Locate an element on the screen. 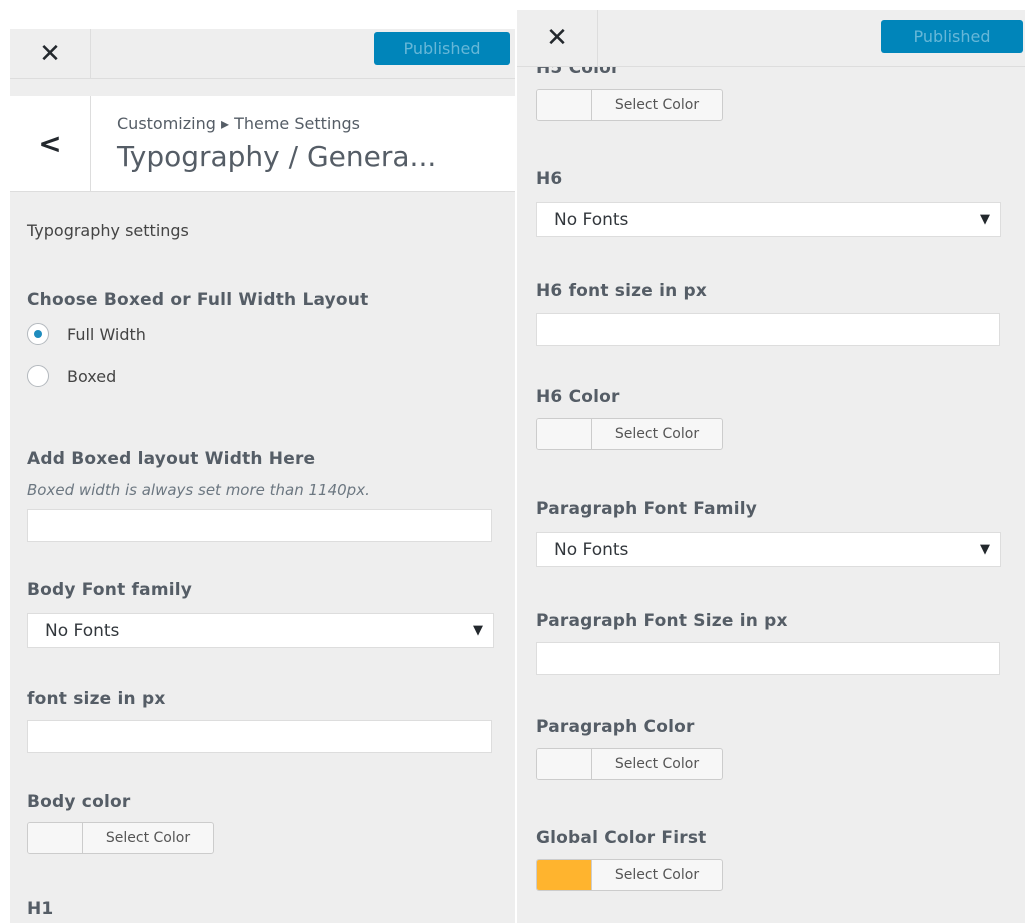 The width and height of the screenshot is (1025, 923). section-description: Typography settings is located at coordinates (108, 230).